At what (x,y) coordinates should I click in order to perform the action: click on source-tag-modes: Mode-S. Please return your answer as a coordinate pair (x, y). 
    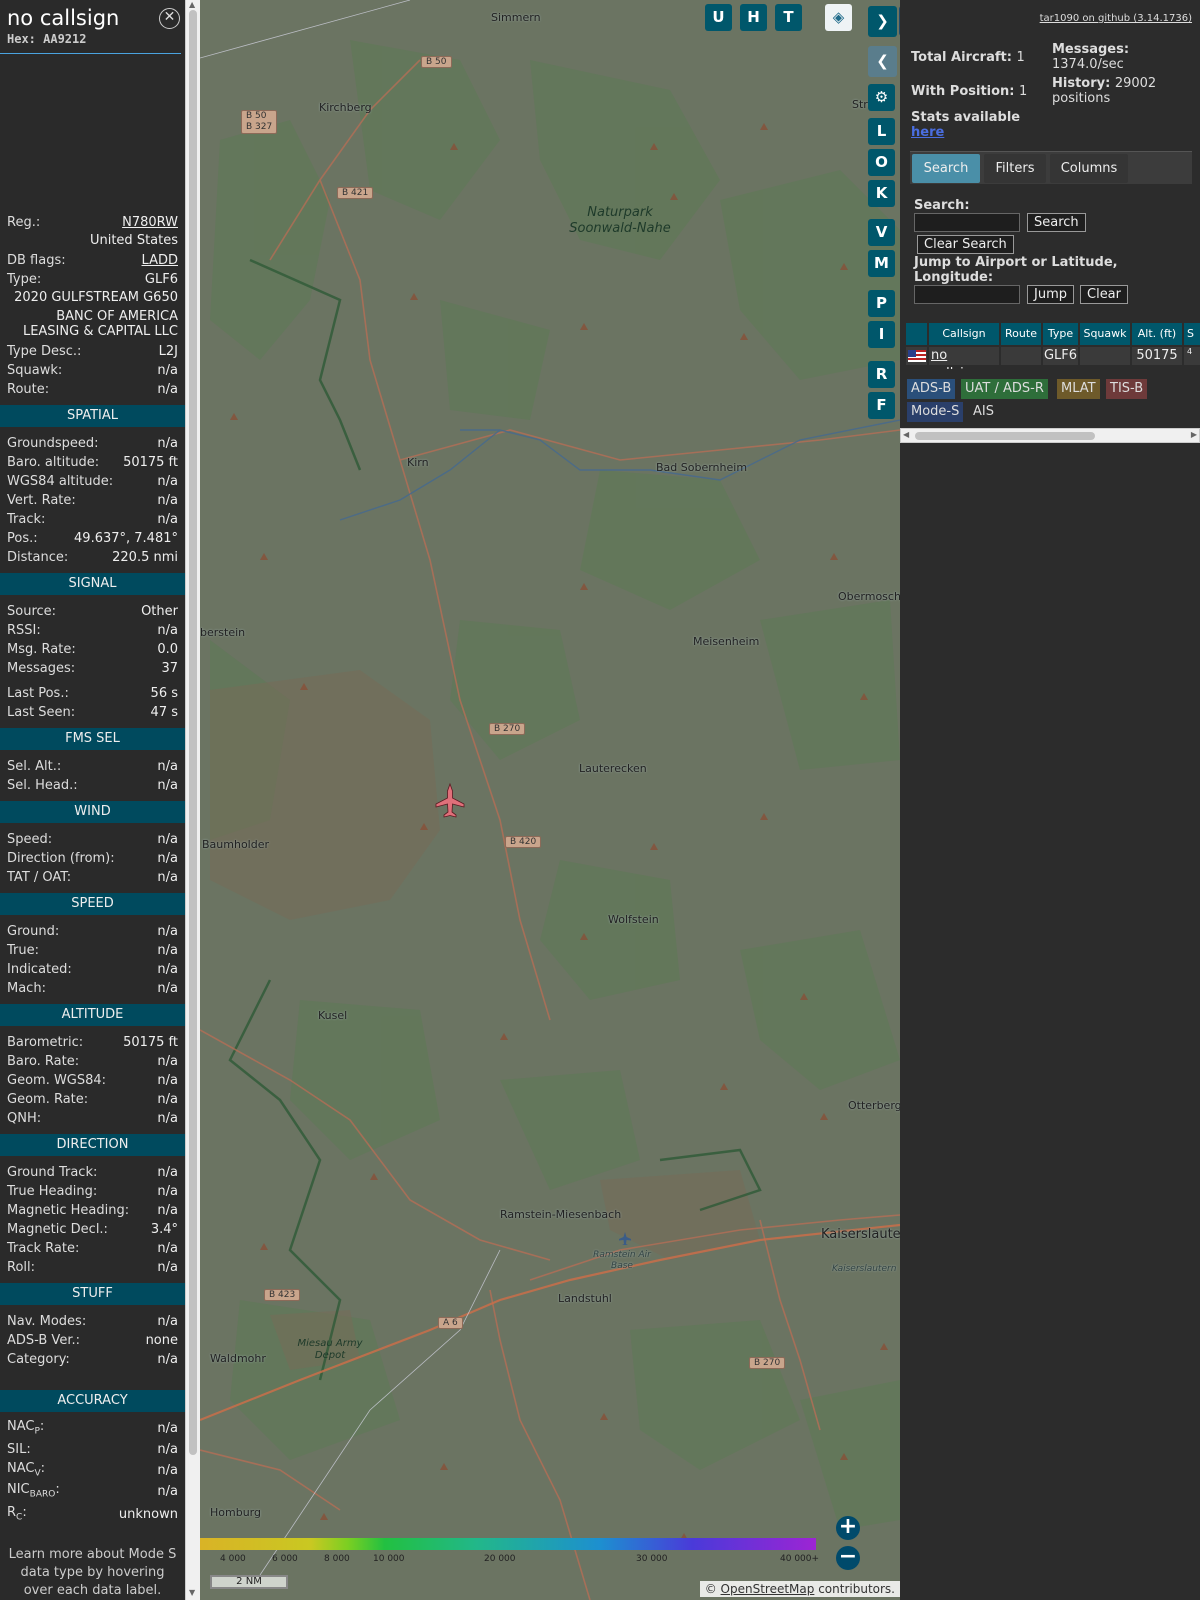
    Looking at the image, I should click on (935, 412).